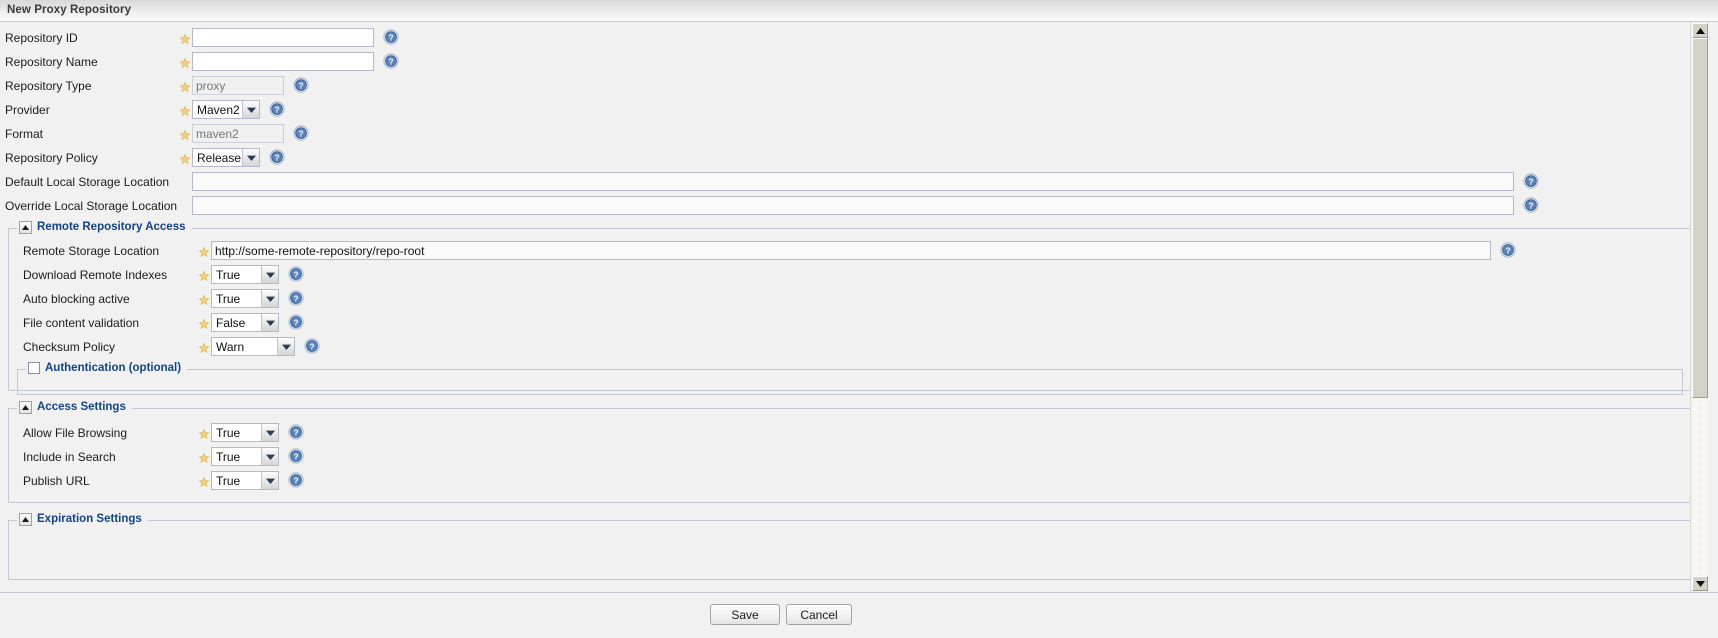 The height and width of the screenshot is (638, 1718). What do you see at coordinates (111, 227) in the screenshot?
I see `remote-repository-access-legend-label: Remote Repository Access` at bounding box center [111, 227].